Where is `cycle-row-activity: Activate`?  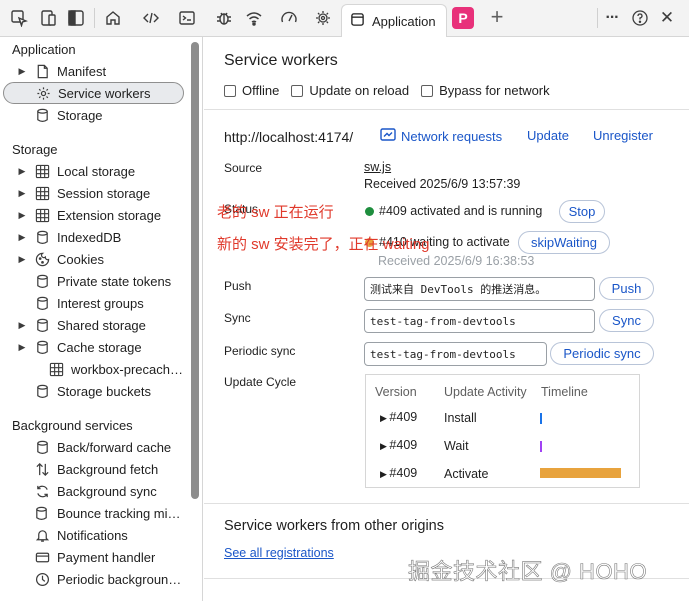
cycle-row-activity: Activate is located at coordinates (466, 474).